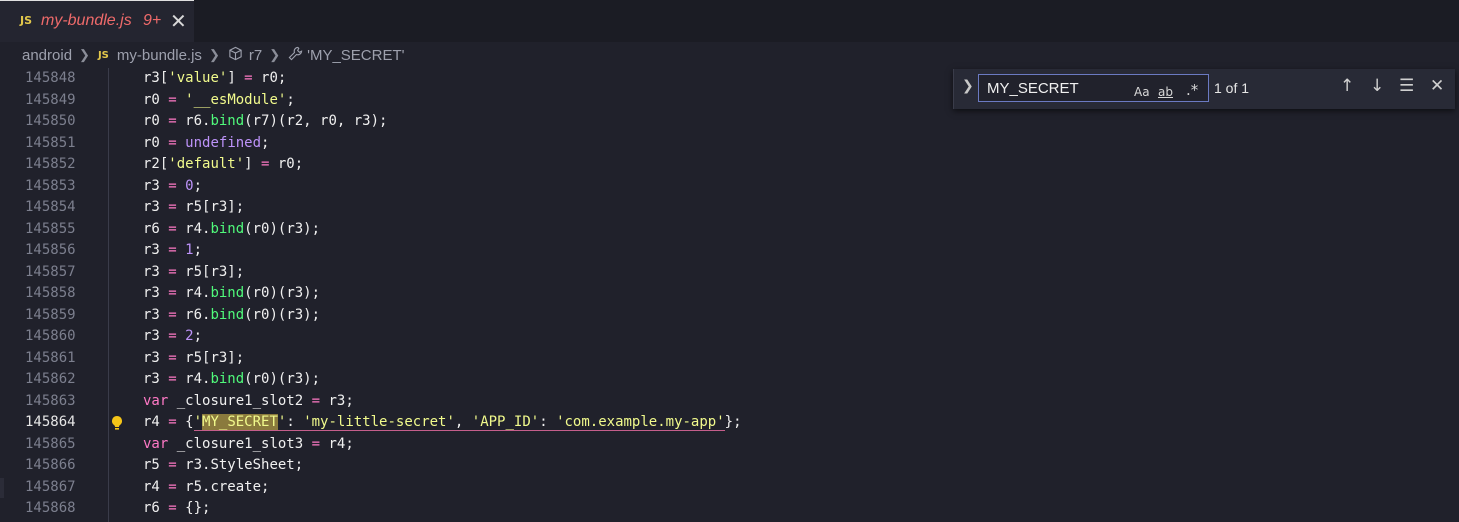 The width and height of the screenshot is (1459, 522). I want to click on code-text: r4 = r5.create;, so click(206, 486).